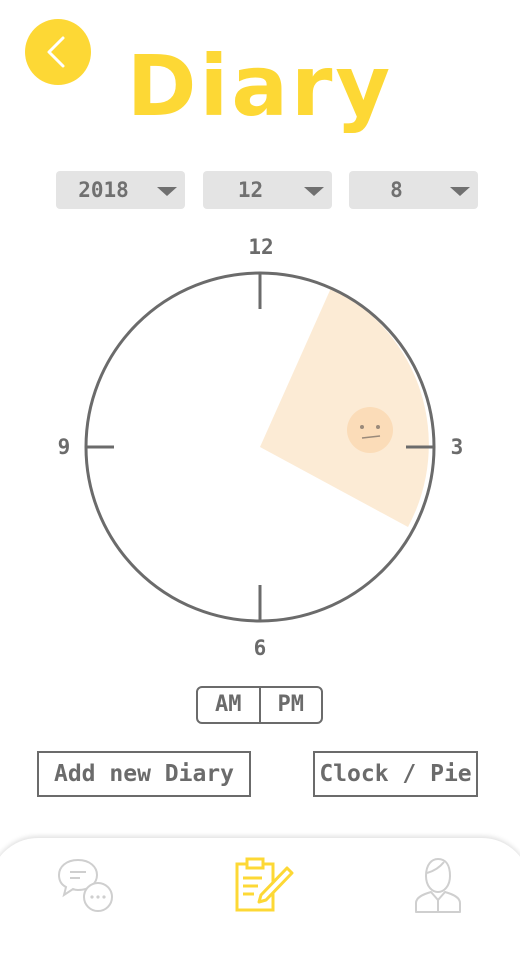 Image resolution: width=520 pixels, height=958 pixels. Describe the element at coordinates (344, 407) in the screenshot. I see `diary-slice` at that location.